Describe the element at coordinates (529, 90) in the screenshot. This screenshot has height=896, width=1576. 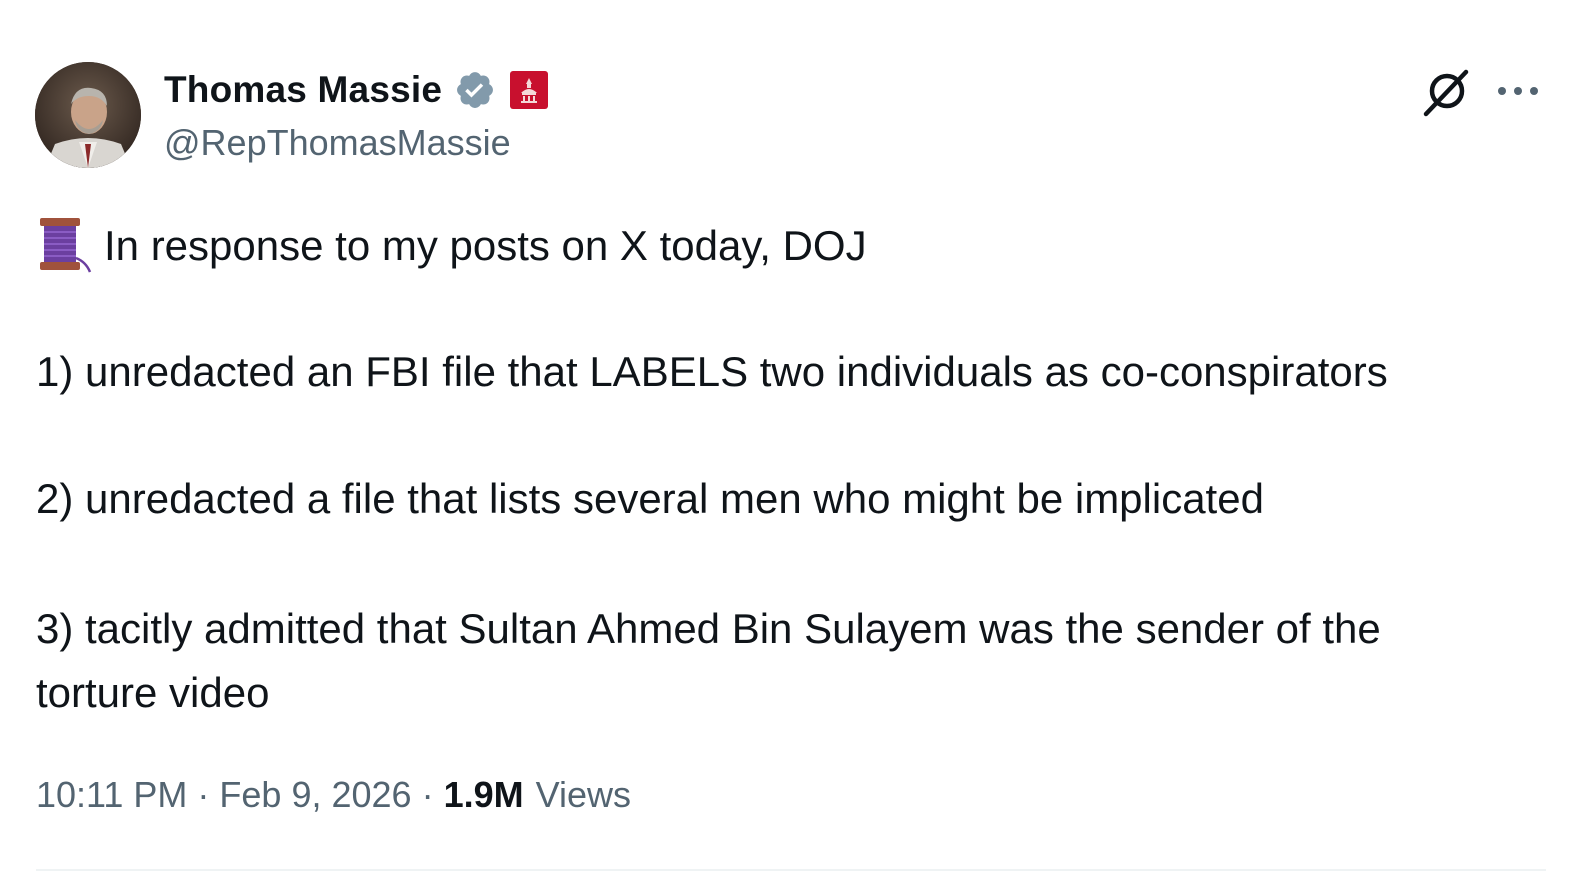
I see `congress-affiliation-icon` at that location.